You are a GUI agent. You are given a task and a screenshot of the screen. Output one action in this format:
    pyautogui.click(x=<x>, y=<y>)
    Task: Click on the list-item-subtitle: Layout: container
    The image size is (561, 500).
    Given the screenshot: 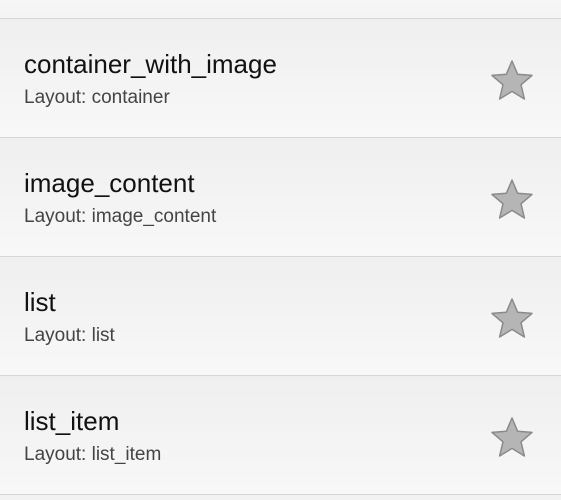 What is the action you would take?
    pyautogui.click(x=97, y=97)
    